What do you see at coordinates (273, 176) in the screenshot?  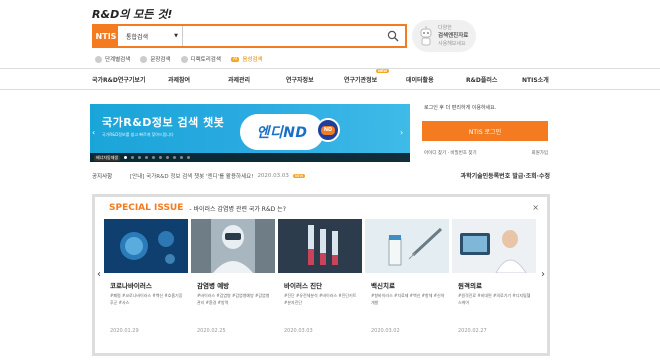 I see `notice-date: 2020.03.03` at bounding box center [273, 176].